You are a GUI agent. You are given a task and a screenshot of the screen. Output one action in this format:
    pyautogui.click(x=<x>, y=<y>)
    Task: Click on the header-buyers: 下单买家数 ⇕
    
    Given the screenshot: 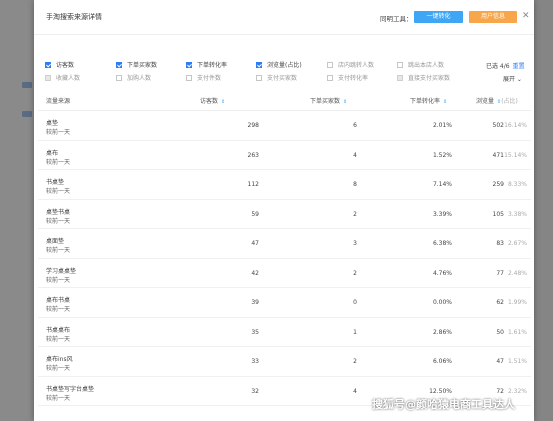 What is the action you would take?
    pyautogui.click(x=328, y=100)
    